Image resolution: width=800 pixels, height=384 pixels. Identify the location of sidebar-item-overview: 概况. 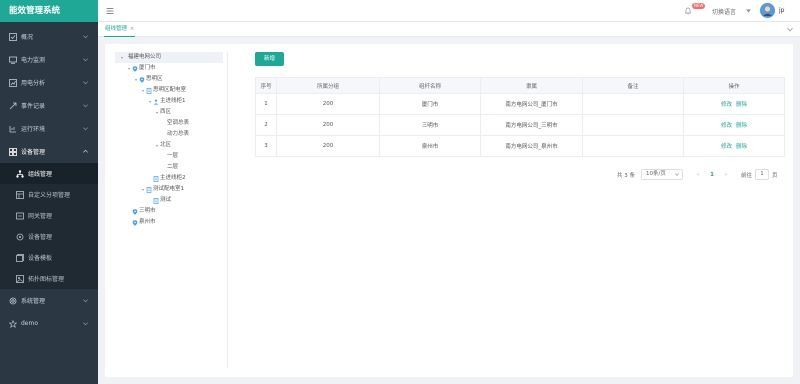
(49, 36).